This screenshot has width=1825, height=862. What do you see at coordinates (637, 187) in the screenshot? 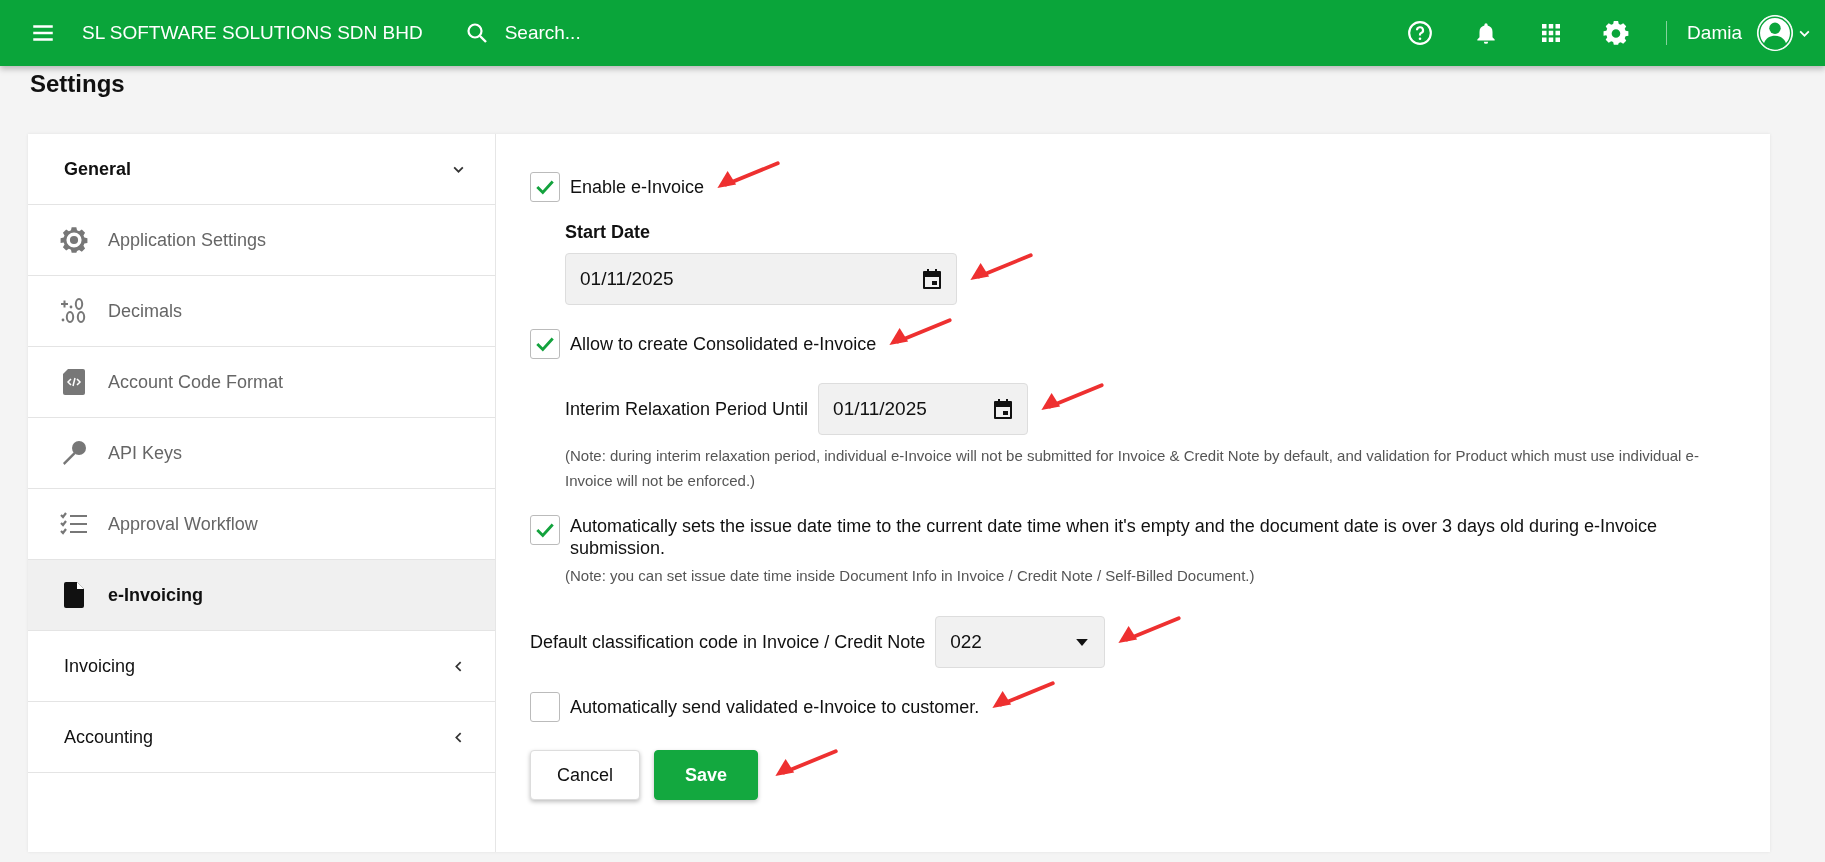
I see `checkbox-label: Enable e-Invoice` at bounding box center [637, 187].